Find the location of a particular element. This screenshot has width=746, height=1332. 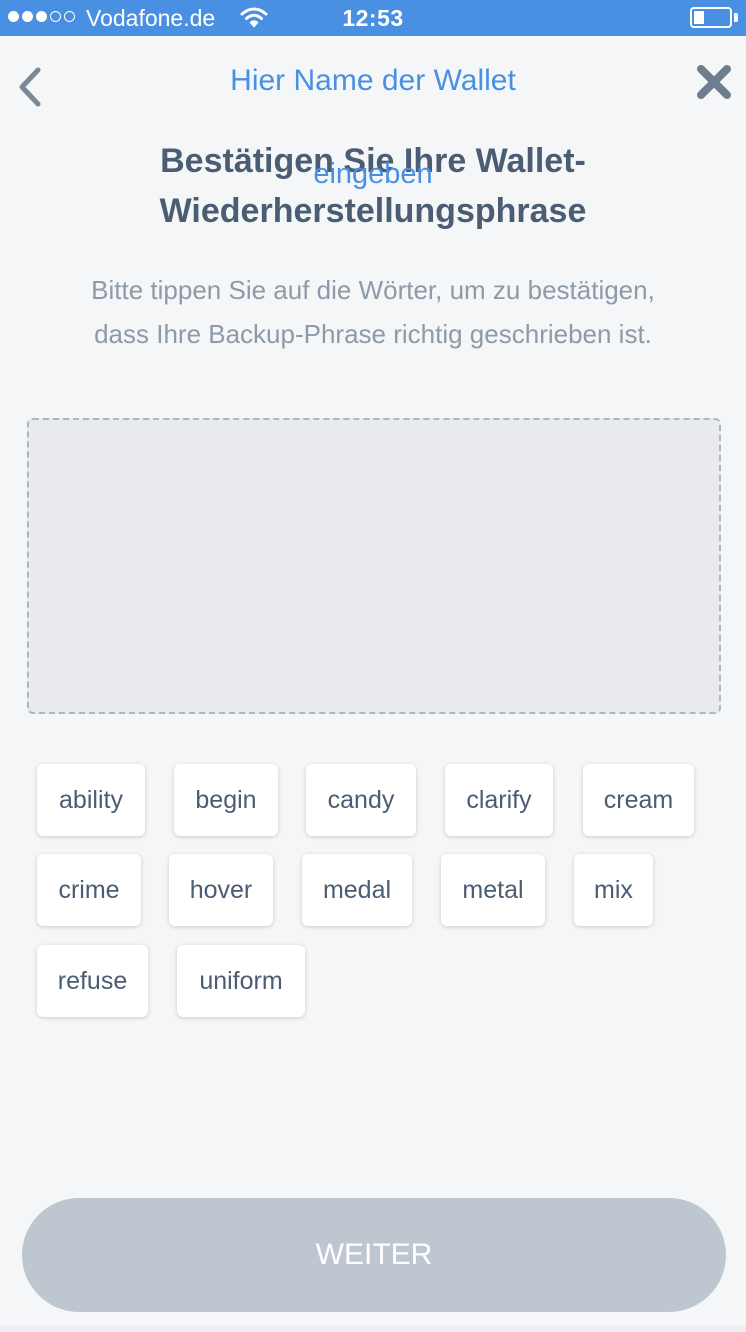

wallet-name-link-line2: eingeben is located at coordinates (373, 174).